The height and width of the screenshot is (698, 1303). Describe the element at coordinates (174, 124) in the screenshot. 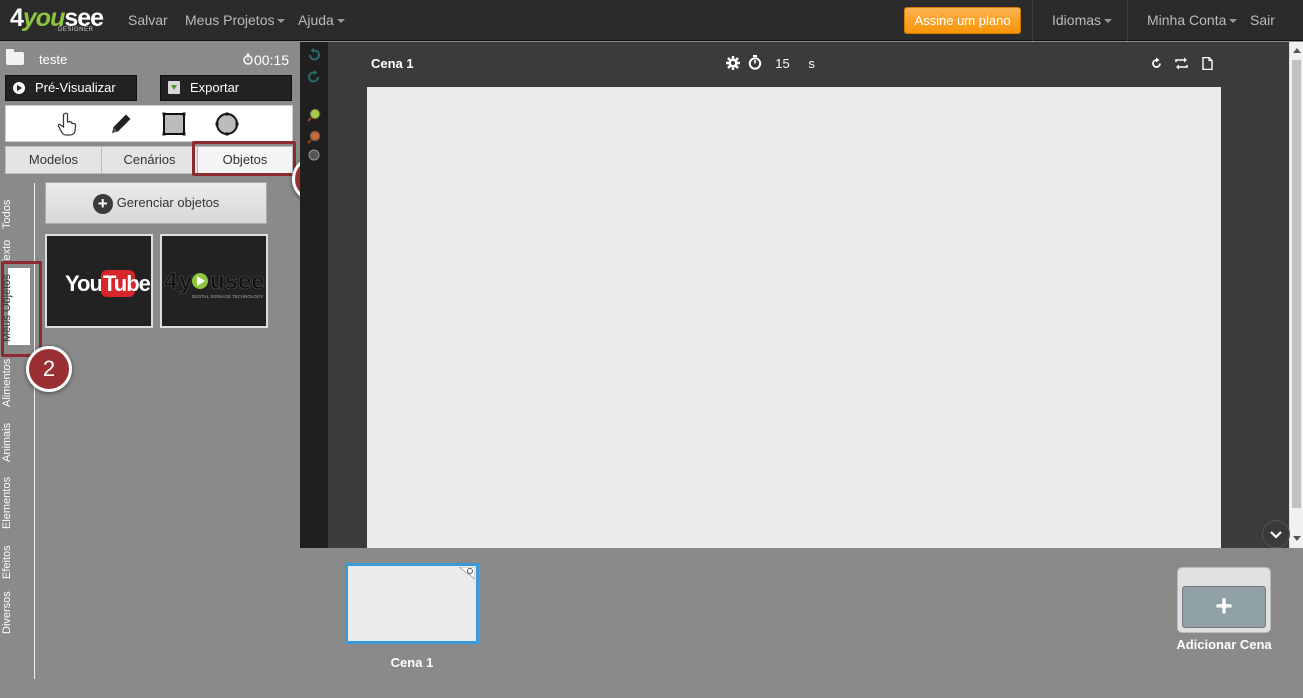

I see `rectangle-tool-icon` at that location.